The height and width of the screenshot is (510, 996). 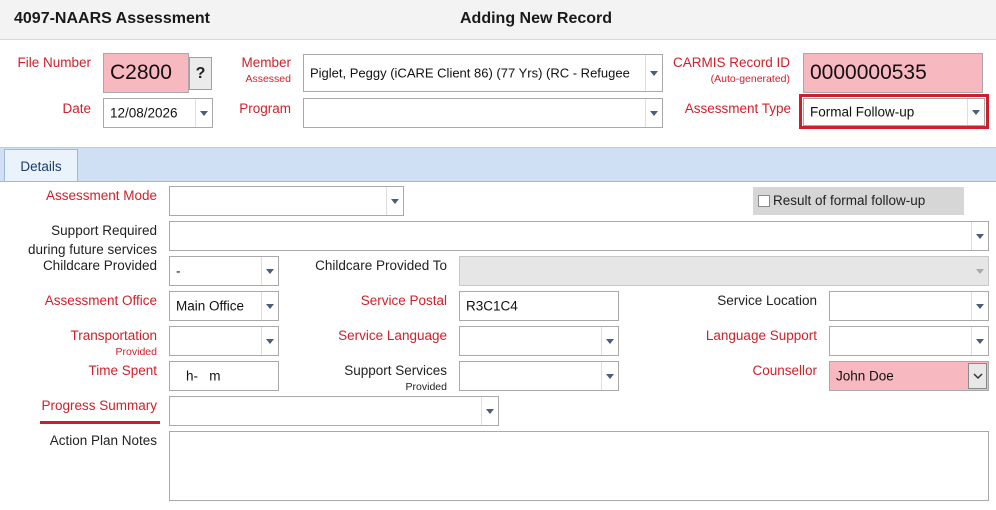 What do you see at coordinates (103, 440) in the screenshot?
I see `action-plan-label: Action Plan Notes` at bounding box center [103, 440].